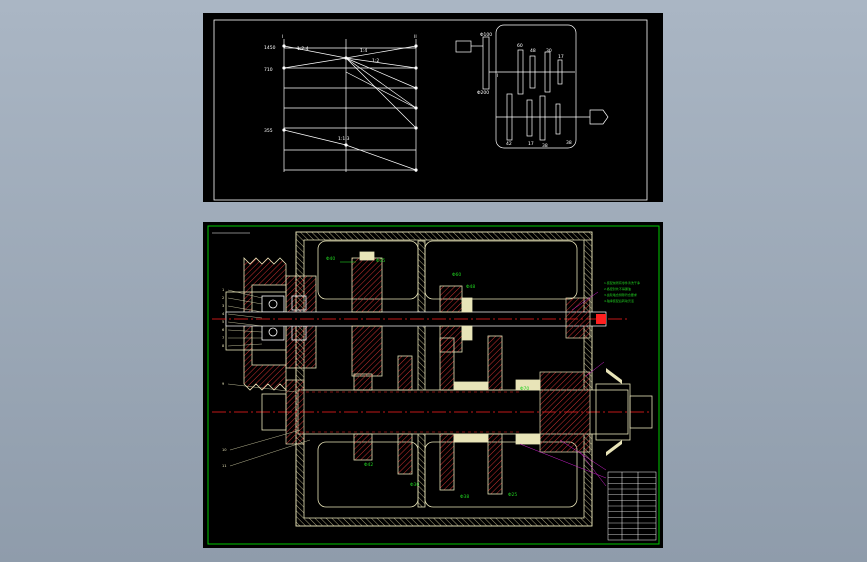 The width and height of the screenshot is (867, 562). I want to click on speed-label: 355, so click(268, 131).